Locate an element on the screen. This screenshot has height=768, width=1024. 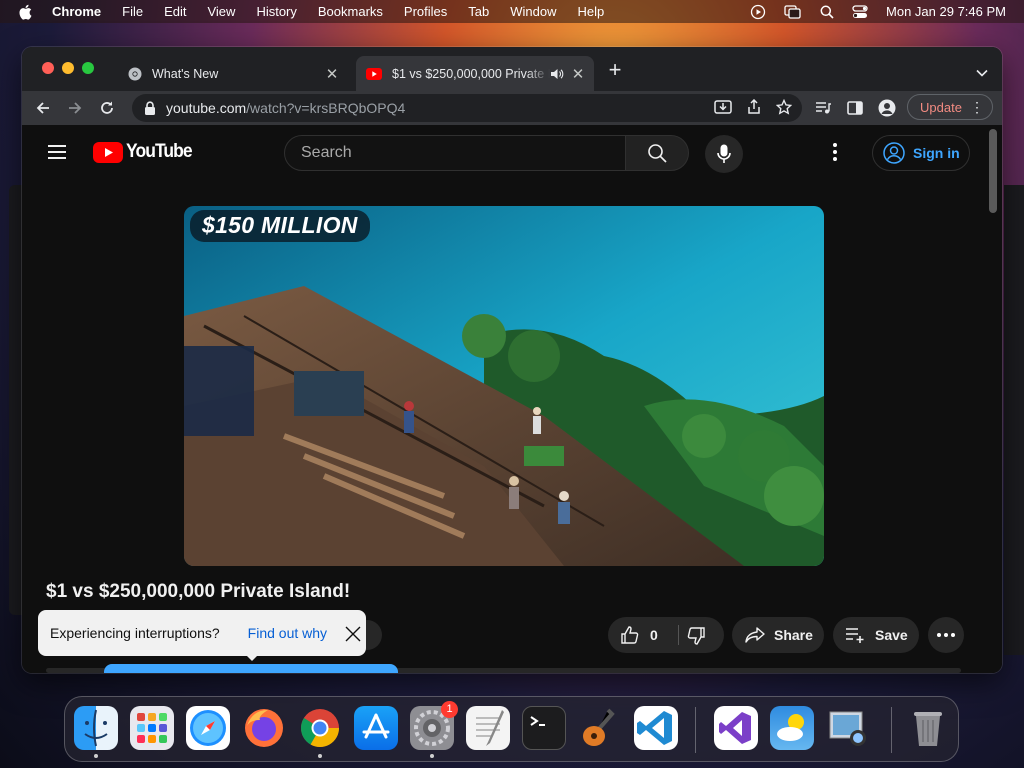
media-play-icon is located at coordinates (758, 12).